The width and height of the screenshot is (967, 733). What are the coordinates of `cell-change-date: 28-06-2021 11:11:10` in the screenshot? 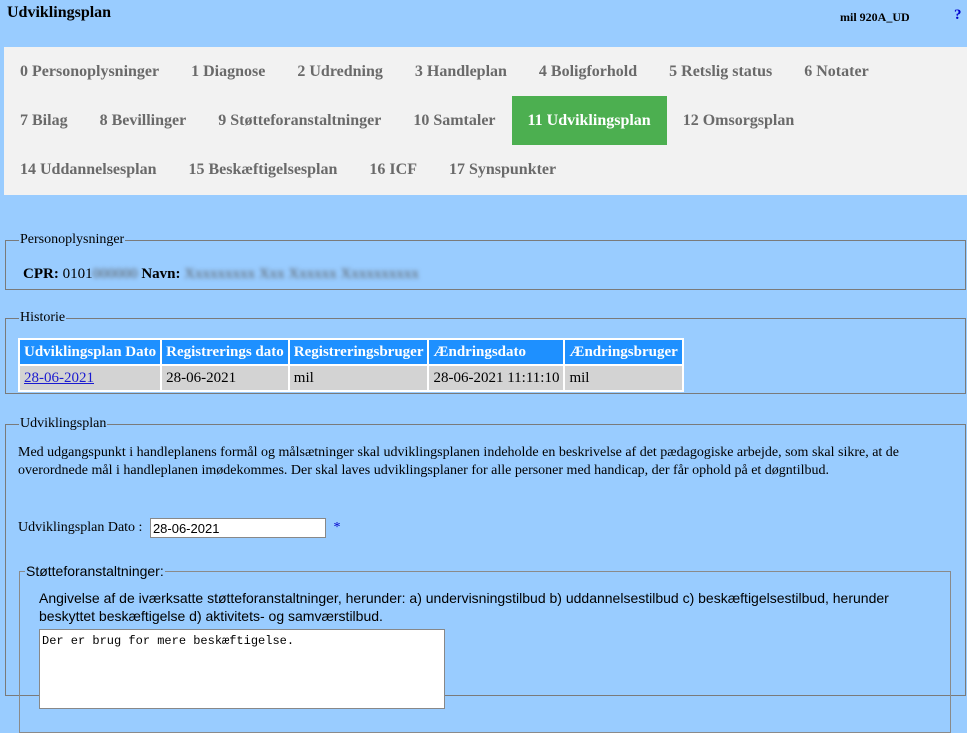 It's located at (496, 378).